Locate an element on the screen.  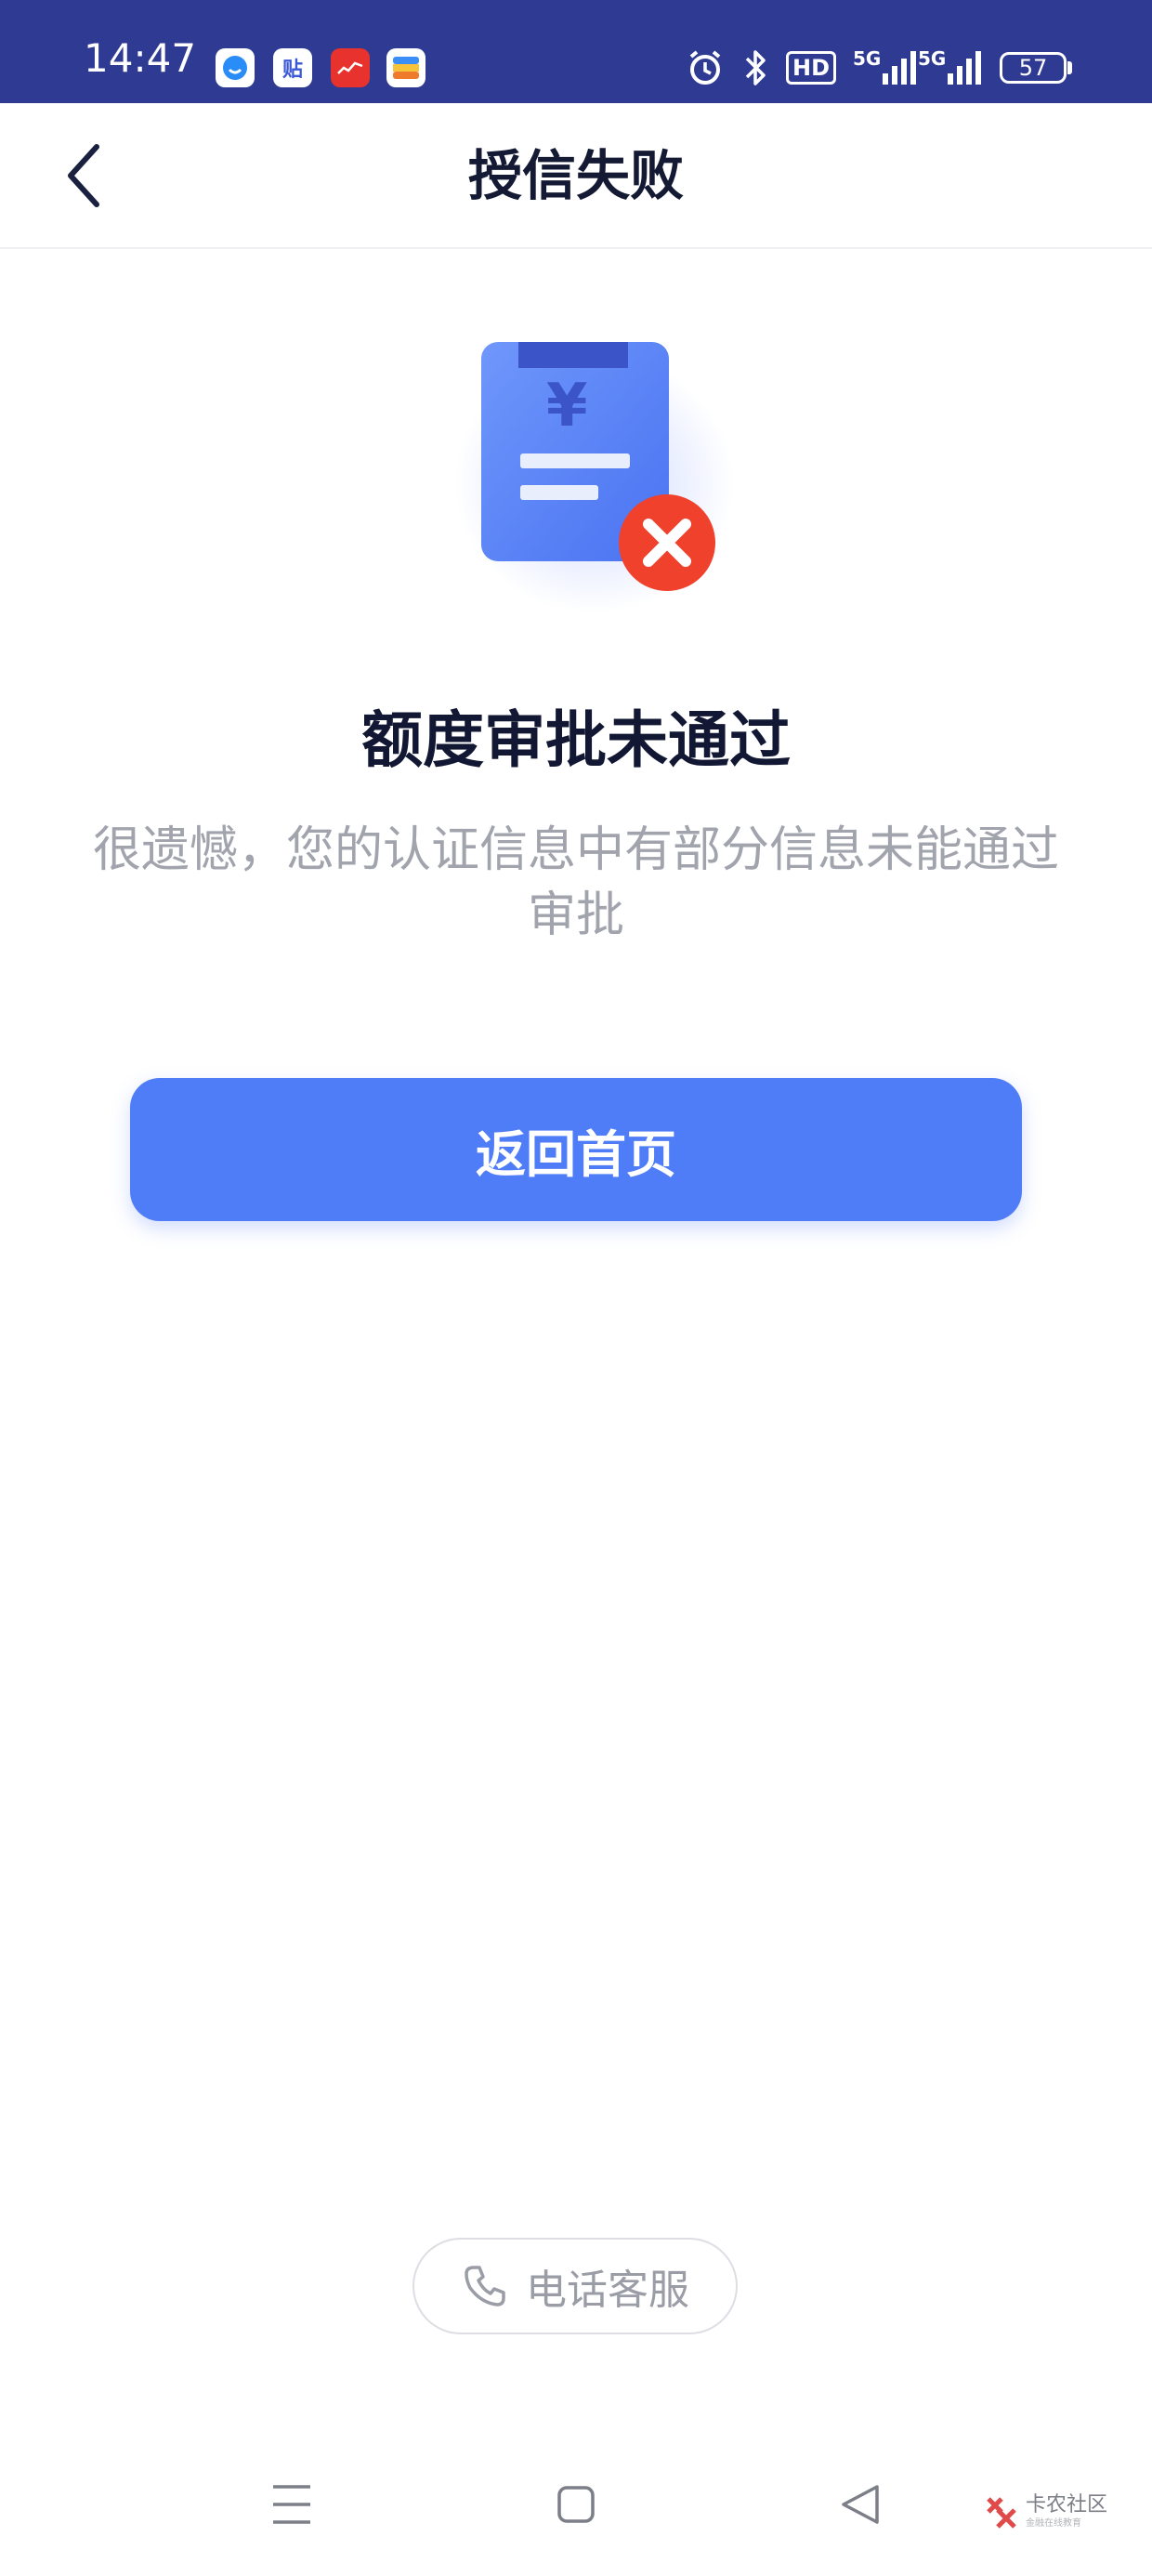
result-description: 很遗憾，您的认证信息中有部分信息未能通过审批 is located at coordinates (575, 882).